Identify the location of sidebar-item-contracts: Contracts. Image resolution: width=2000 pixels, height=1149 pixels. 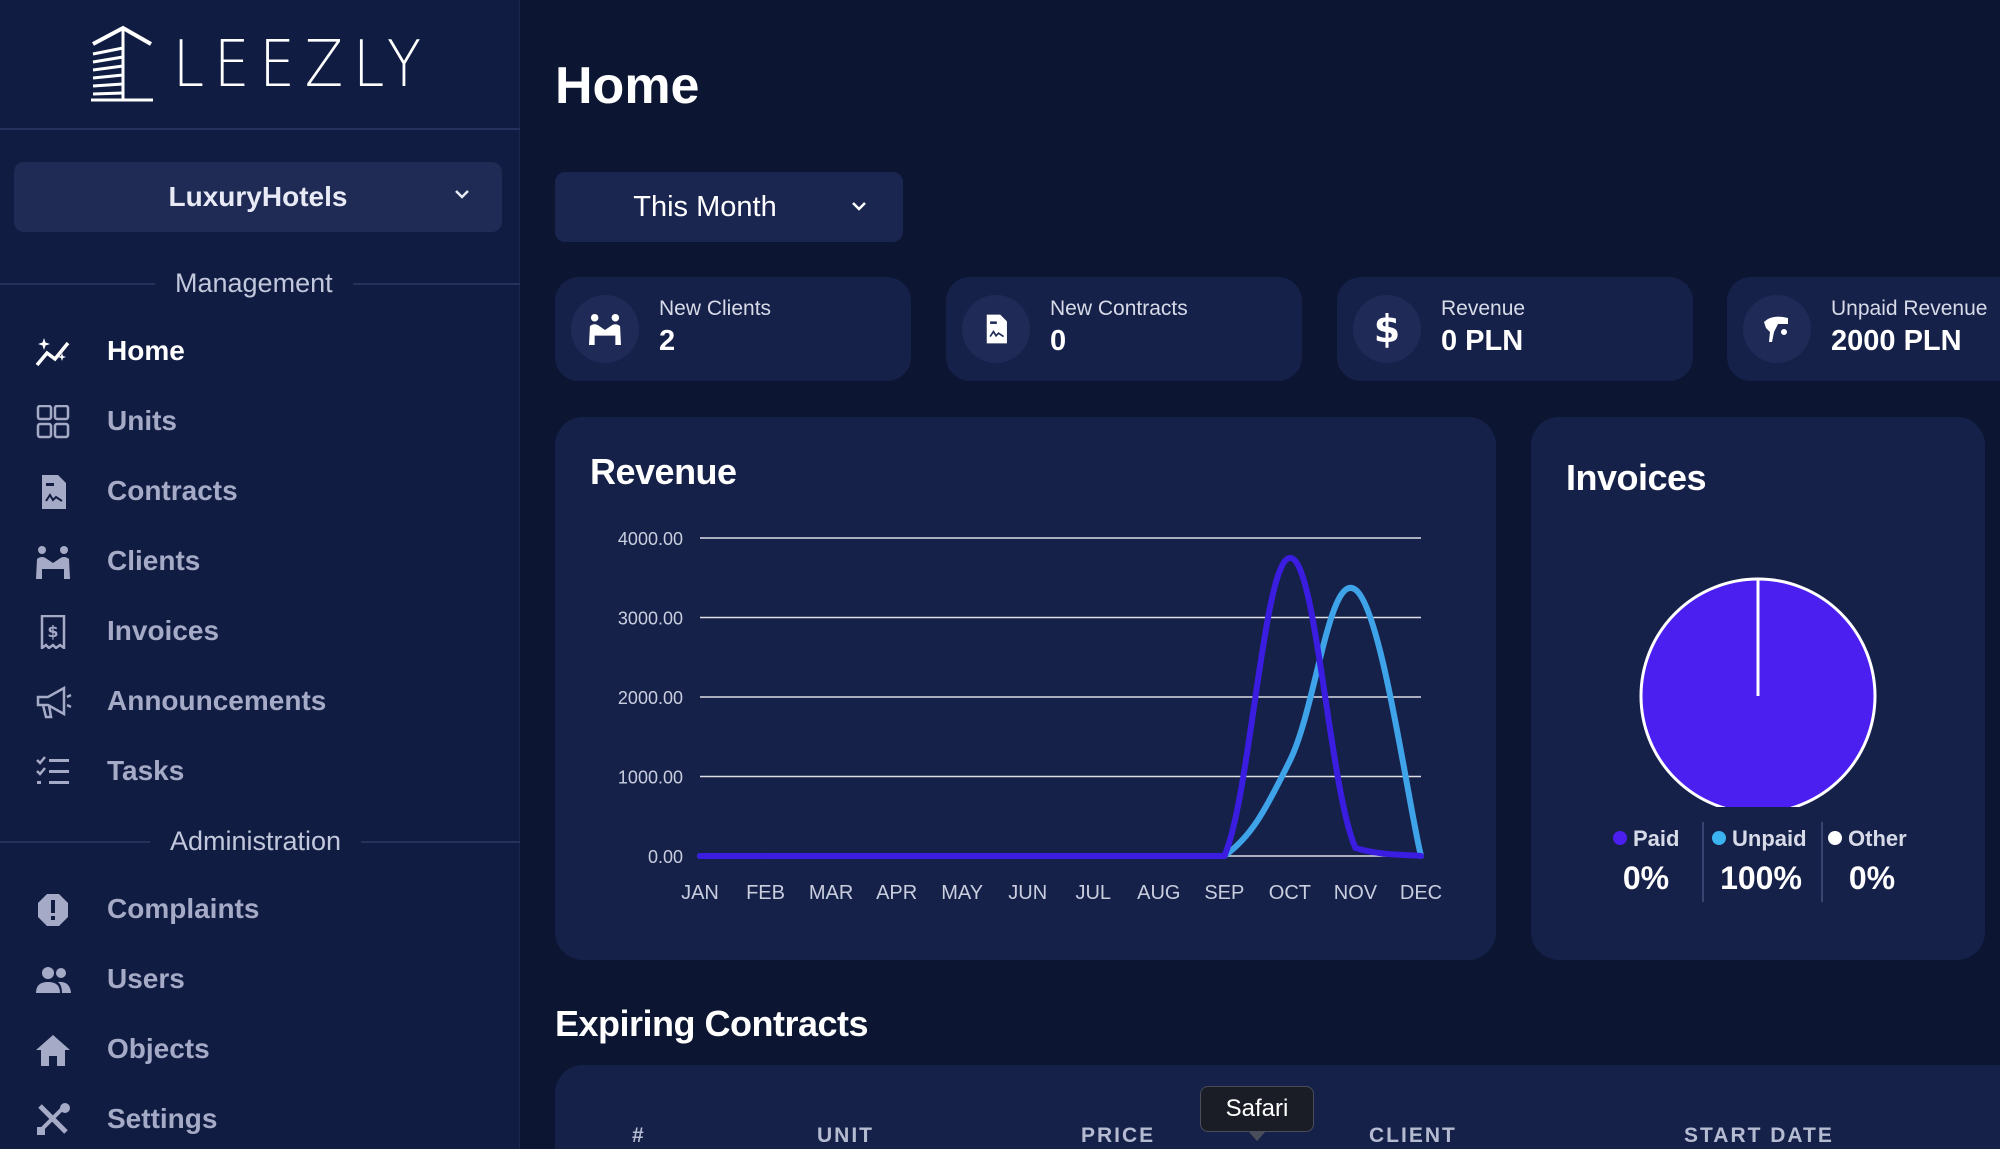
(260, 491).